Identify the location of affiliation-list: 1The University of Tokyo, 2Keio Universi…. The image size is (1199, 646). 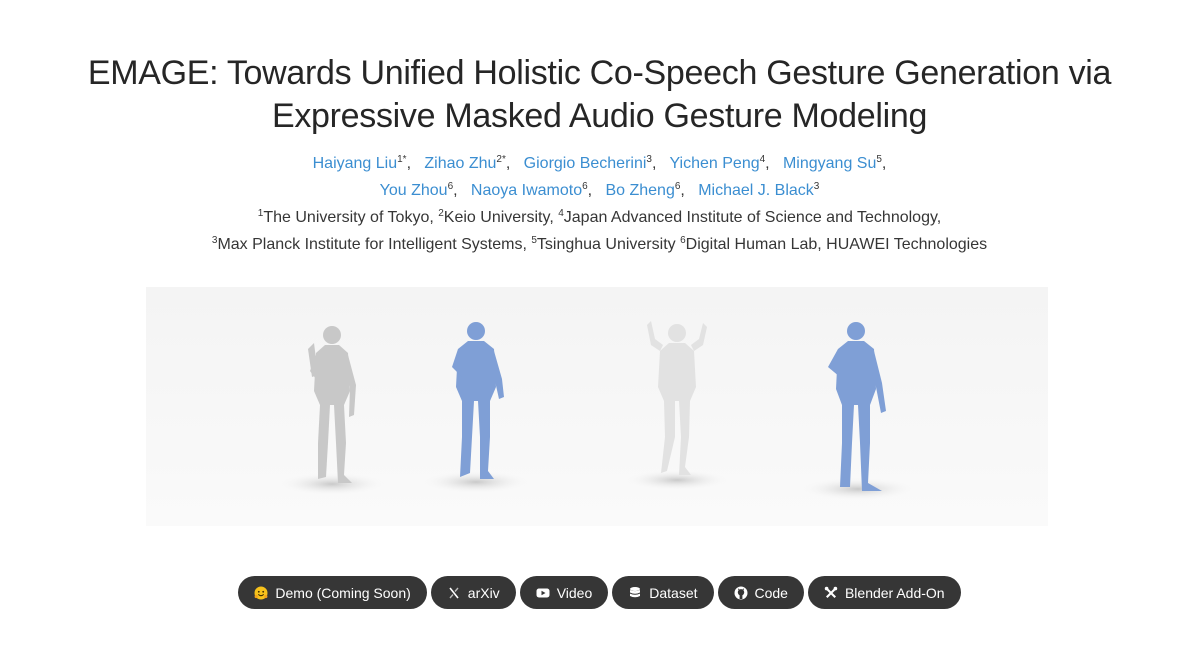
(599, 231).